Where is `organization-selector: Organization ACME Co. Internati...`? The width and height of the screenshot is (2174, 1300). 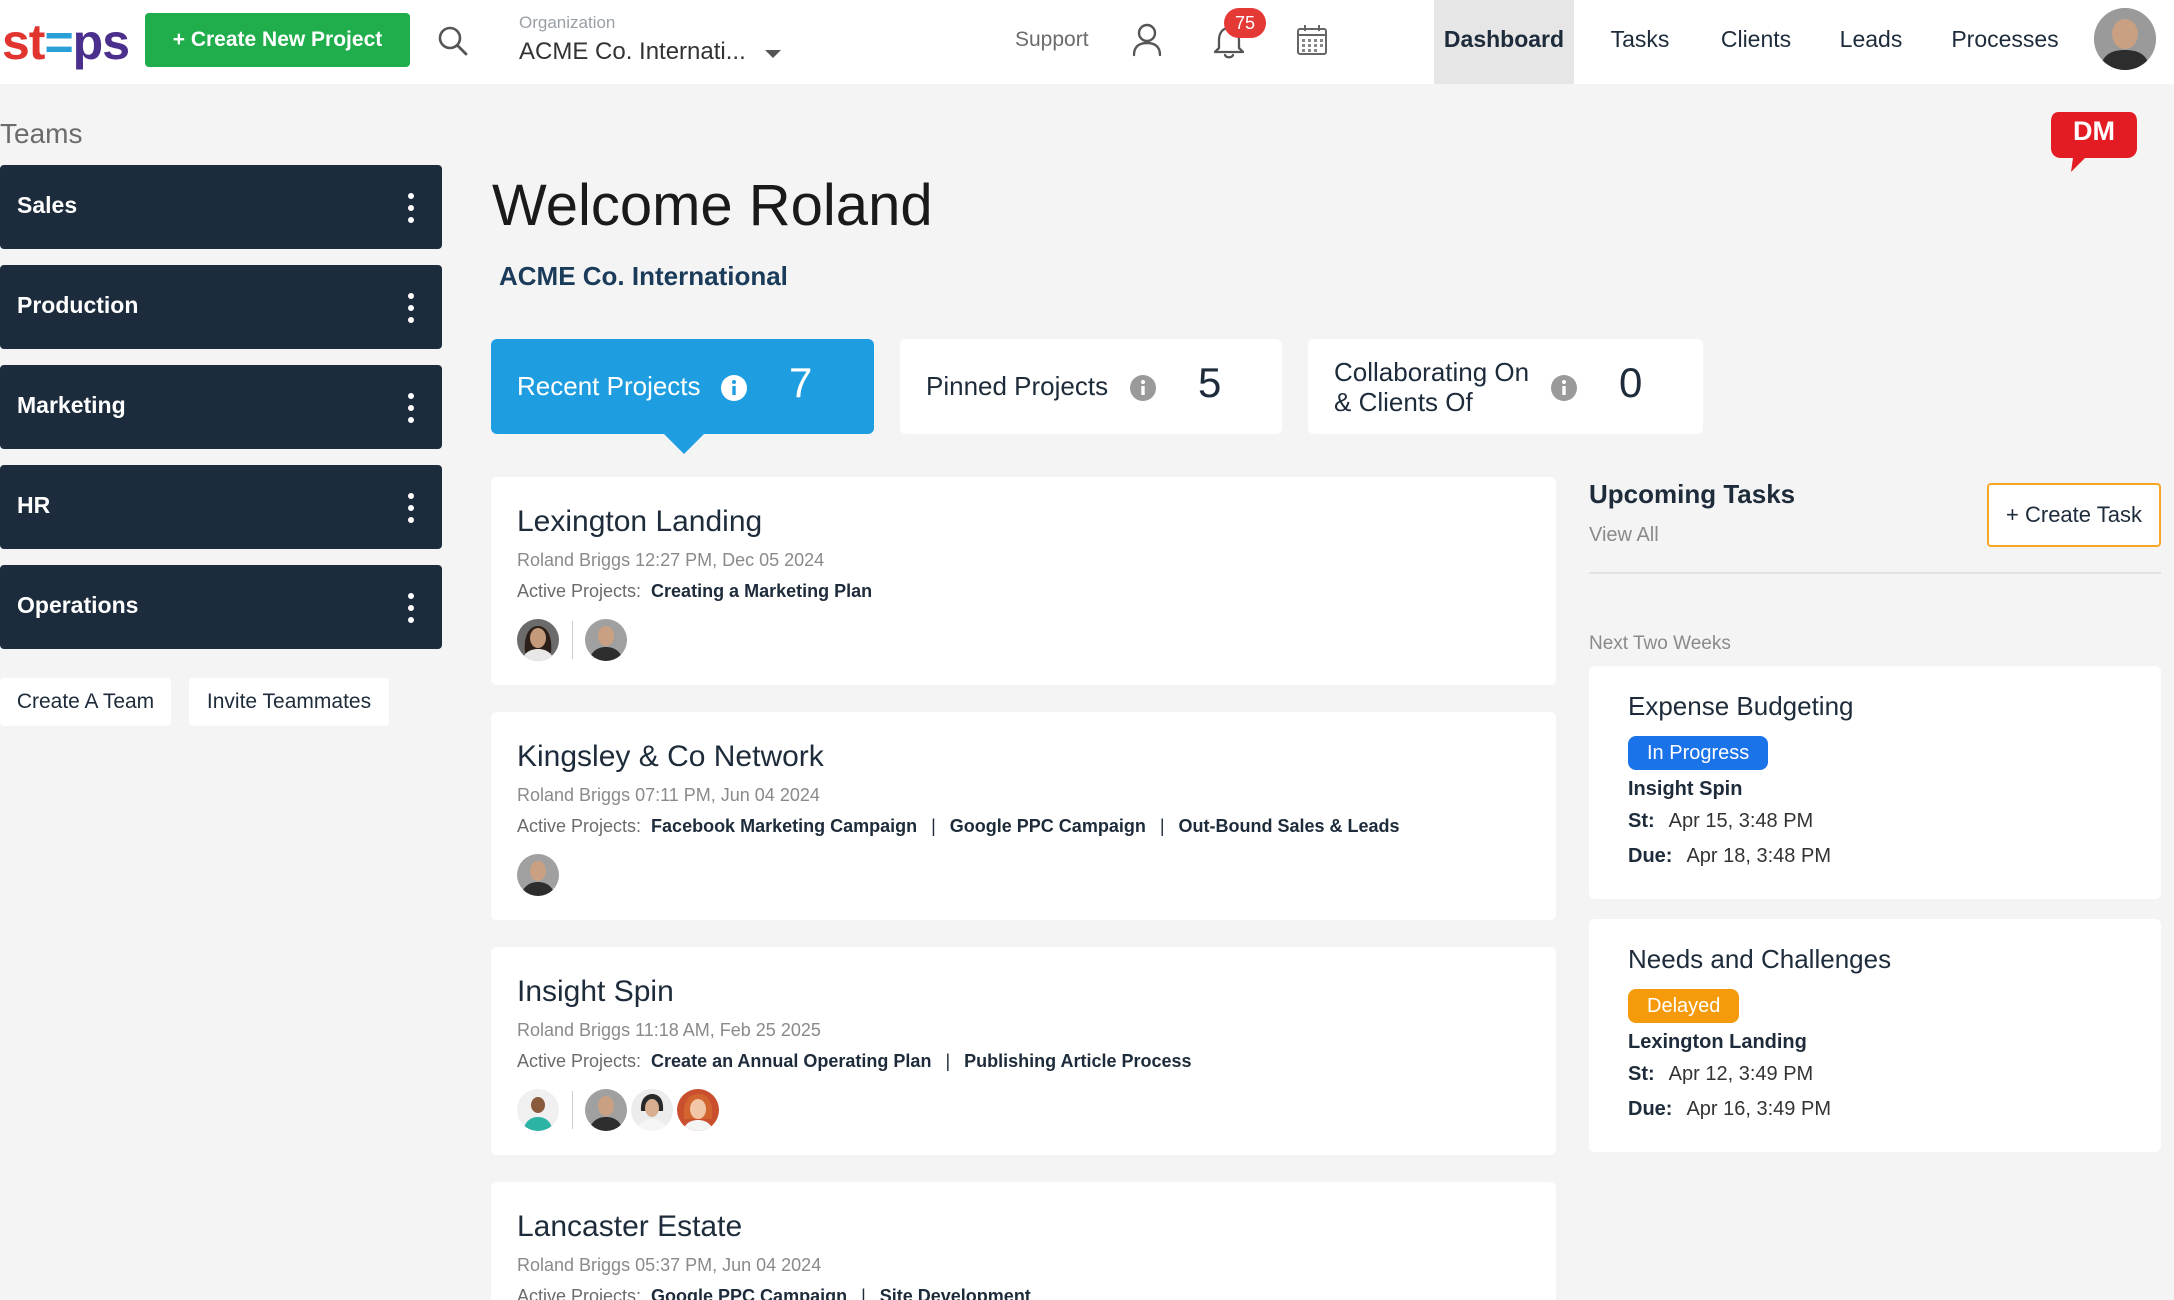 organization-selector: Organization ACME Co. Internati... is located at coordinates (664, 40).